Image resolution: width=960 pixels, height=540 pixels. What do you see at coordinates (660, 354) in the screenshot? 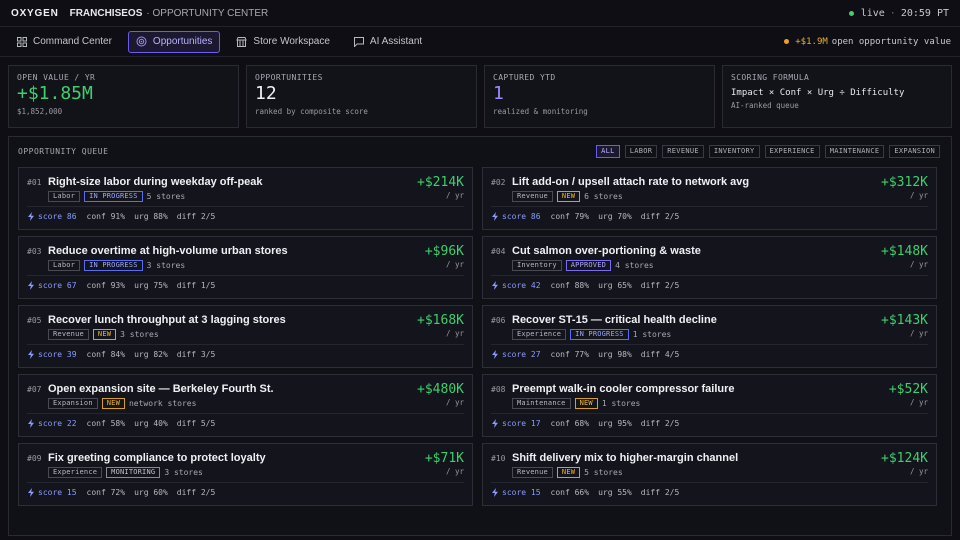
I see `diff-value: diff 4/5` at bounding box center [660, 354].